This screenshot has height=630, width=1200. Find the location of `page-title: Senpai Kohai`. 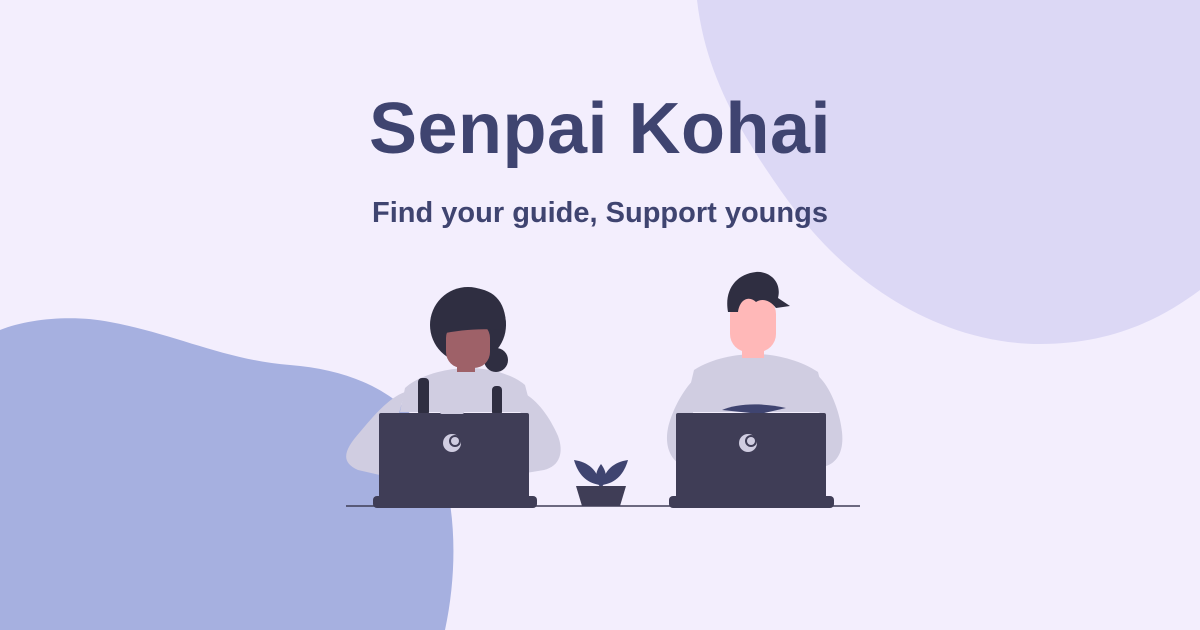

page-title: Senpai Kohai is located at coordinates (600, 129).